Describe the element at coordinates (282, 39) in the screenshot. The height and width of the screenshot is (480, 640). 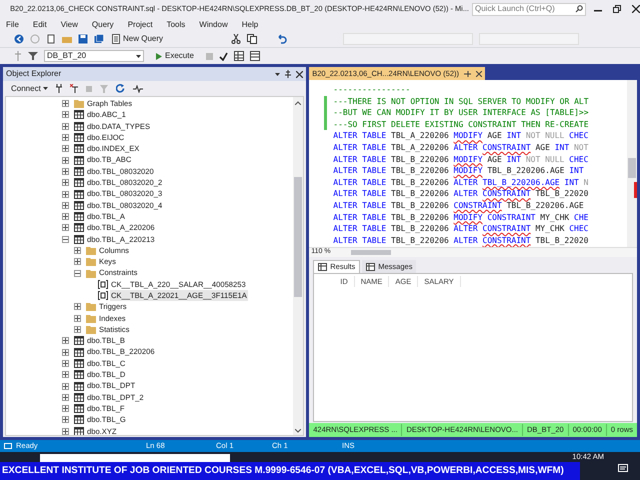
I see `undo-icon` at that location.